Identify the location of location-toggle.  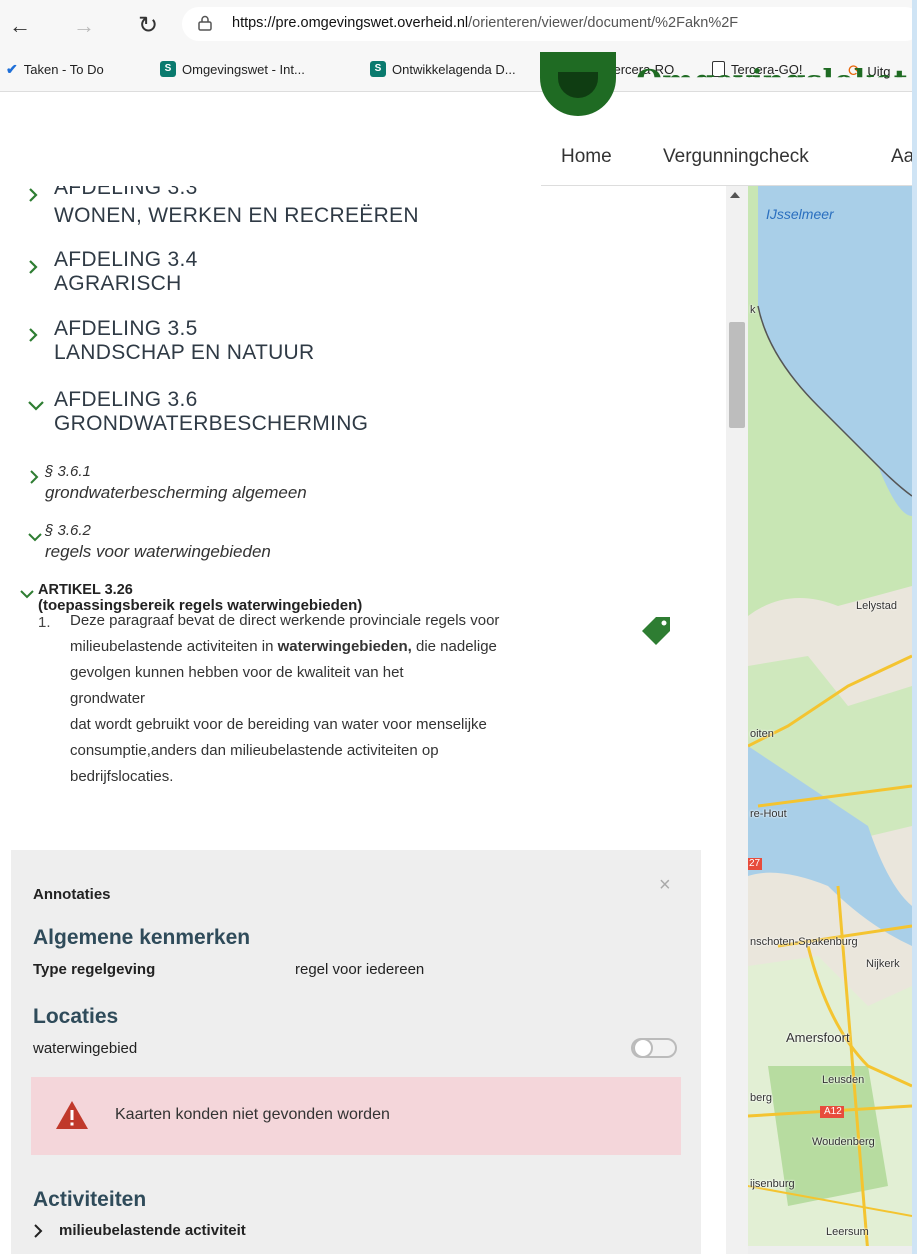
(654, 1048).